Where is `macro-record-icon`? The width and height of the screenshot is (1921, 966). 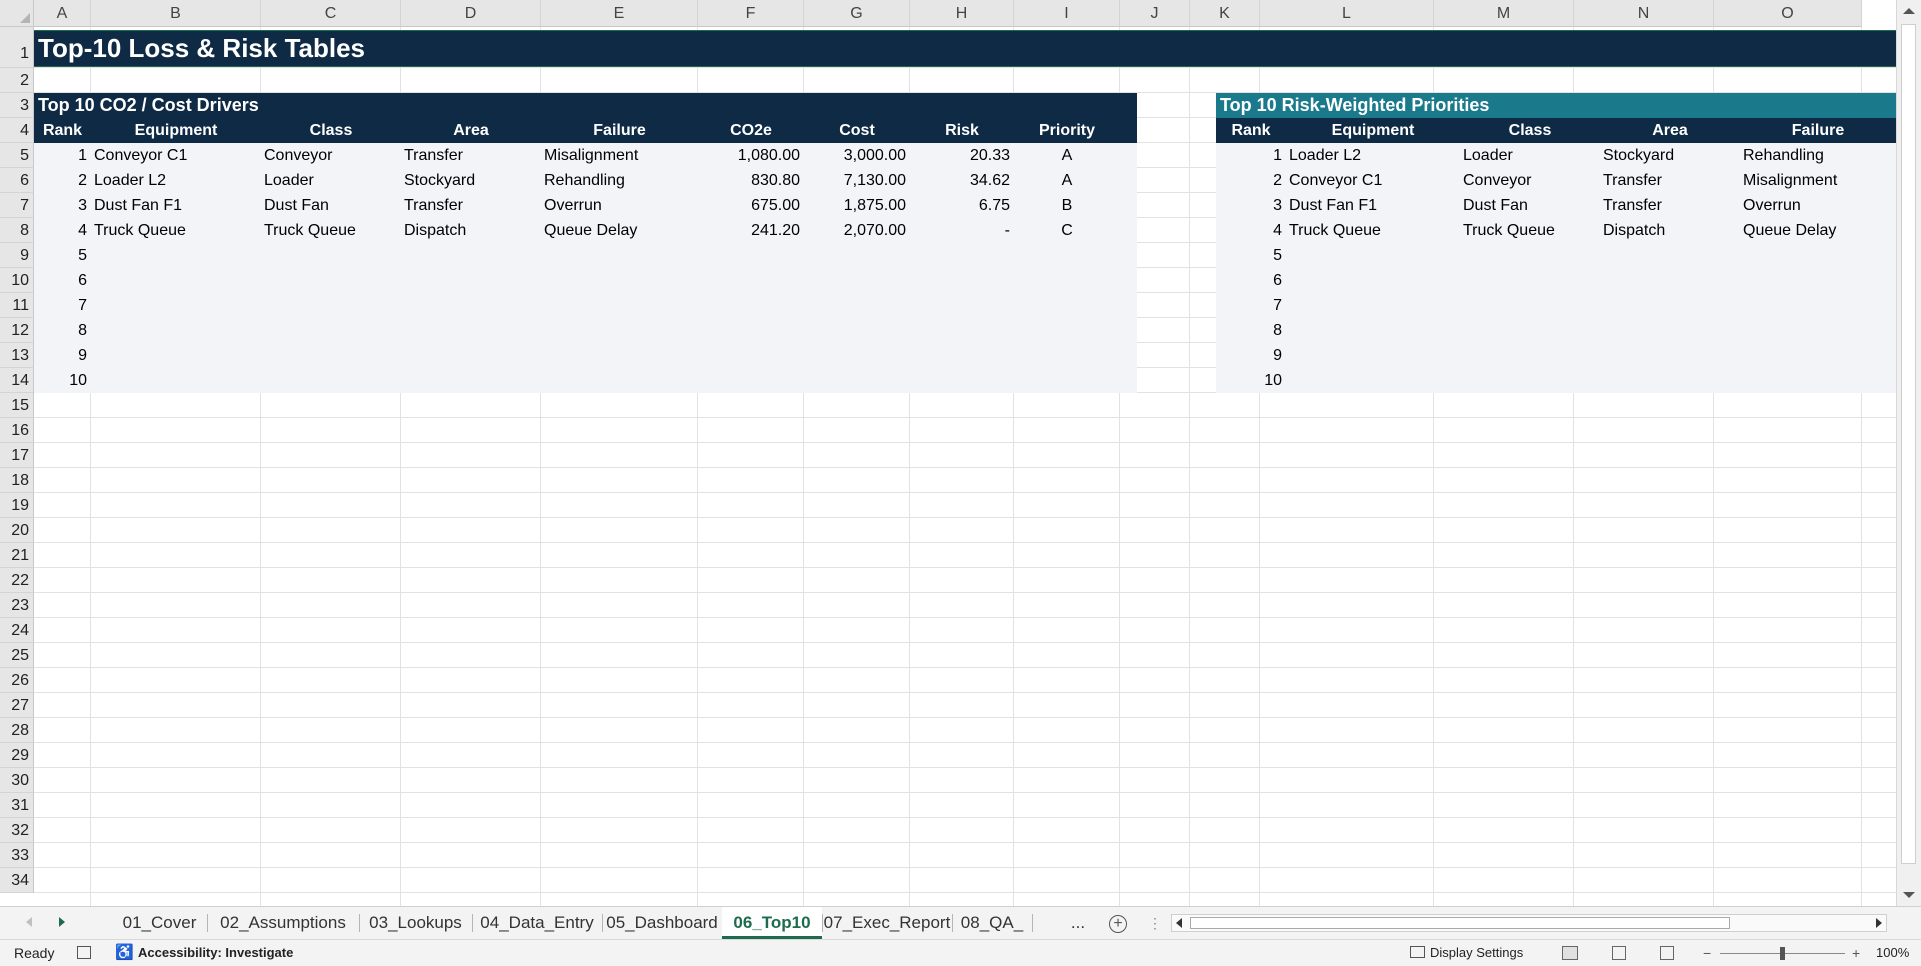 macro-record-icon is located at coordinates (84, 952).